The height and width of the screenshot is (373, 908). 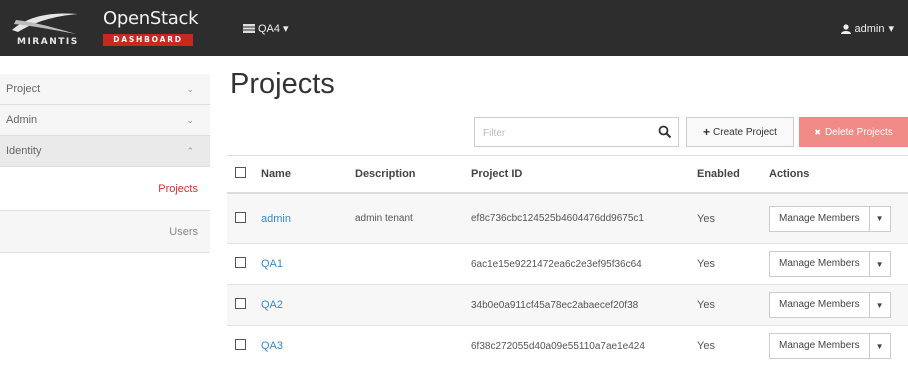 I want to click on column-header-actions: Actions, so click(x=834, y=174).